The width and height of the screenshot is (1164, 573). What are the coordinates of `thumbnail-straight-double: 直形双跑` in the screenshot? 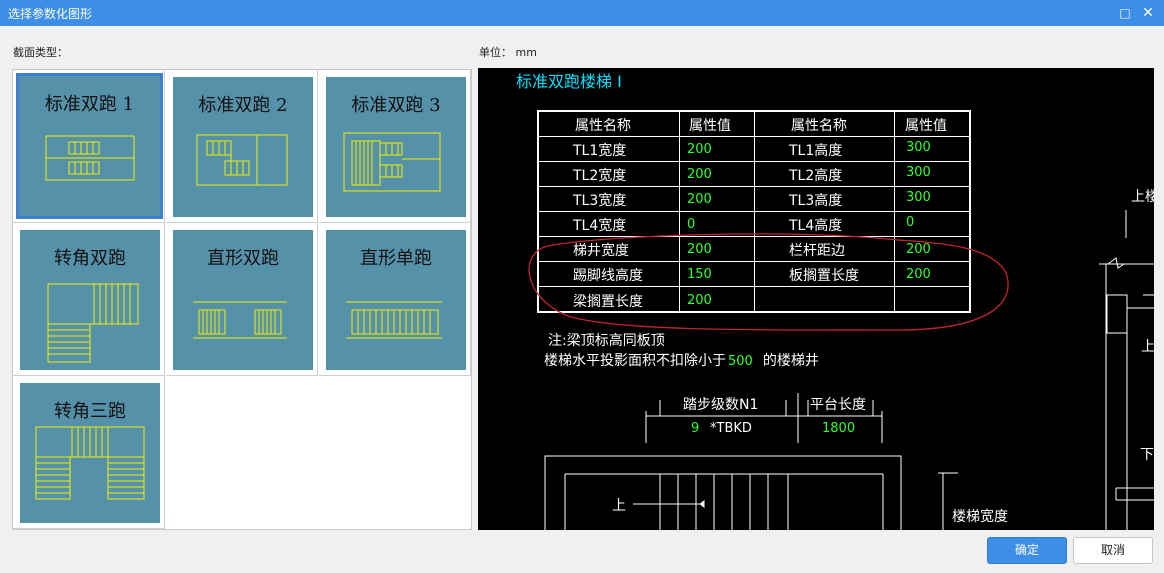 It's located at (242, 299).